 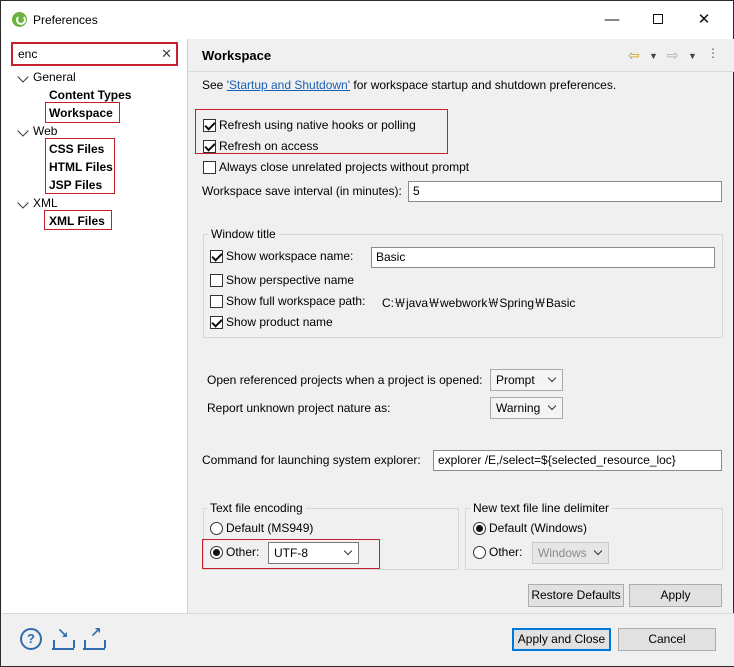 I want to click on show-perspective-name-checkbox, so click(x=216, y=280).